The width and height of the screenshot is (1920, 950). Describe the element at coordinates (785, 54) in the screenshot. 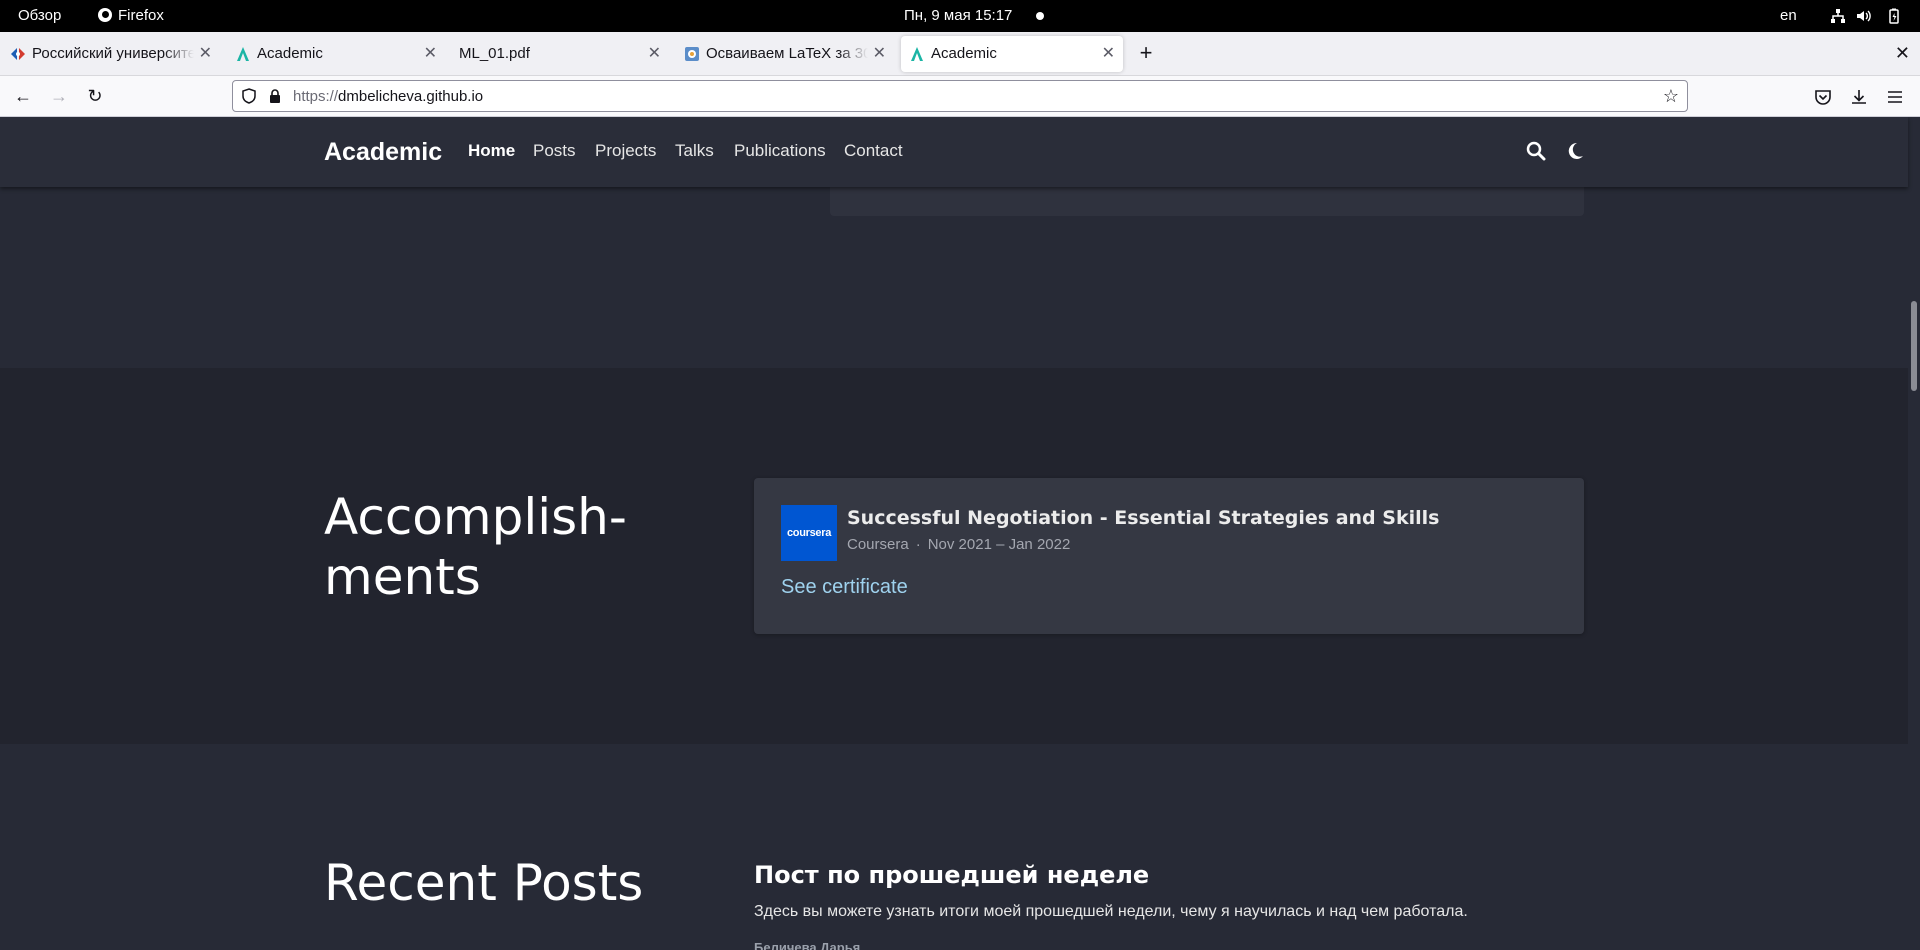

I see `tab-latex: Осваиваем LaTeX за 30 м ✕` at that location.